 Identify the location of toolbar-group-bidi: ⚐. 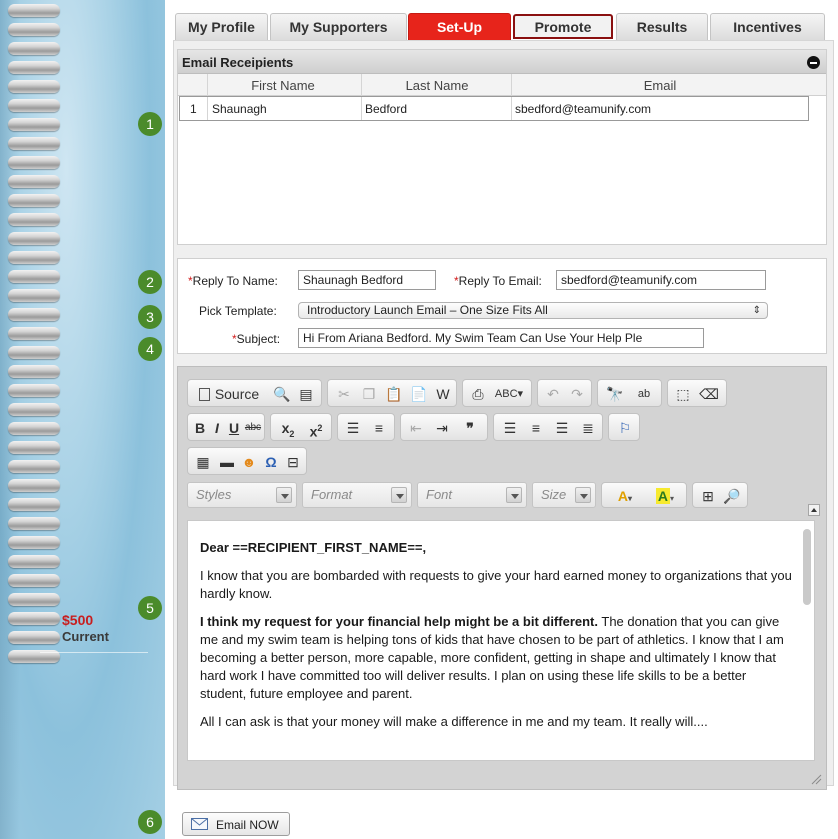
(624, 427).